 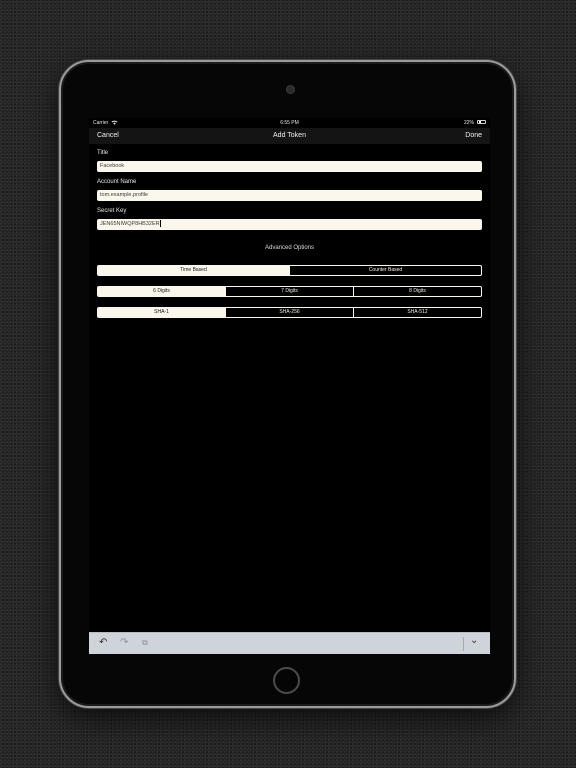 I want to click on segment-6-digits: 6 Digits, so click(x=161, y=291).